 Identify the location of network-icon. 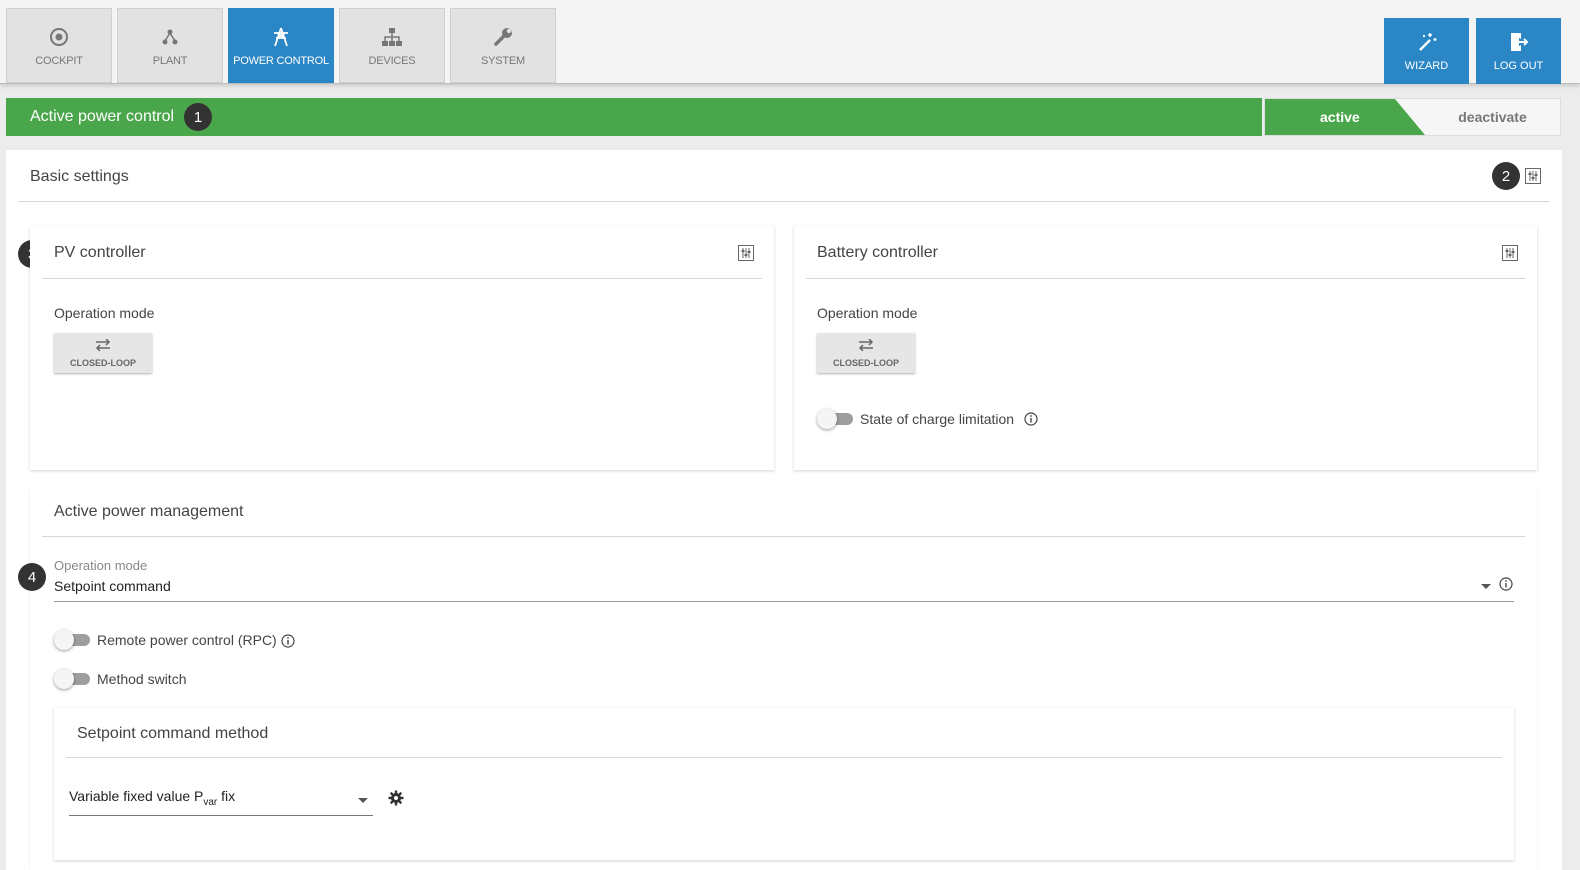
(392, 37).